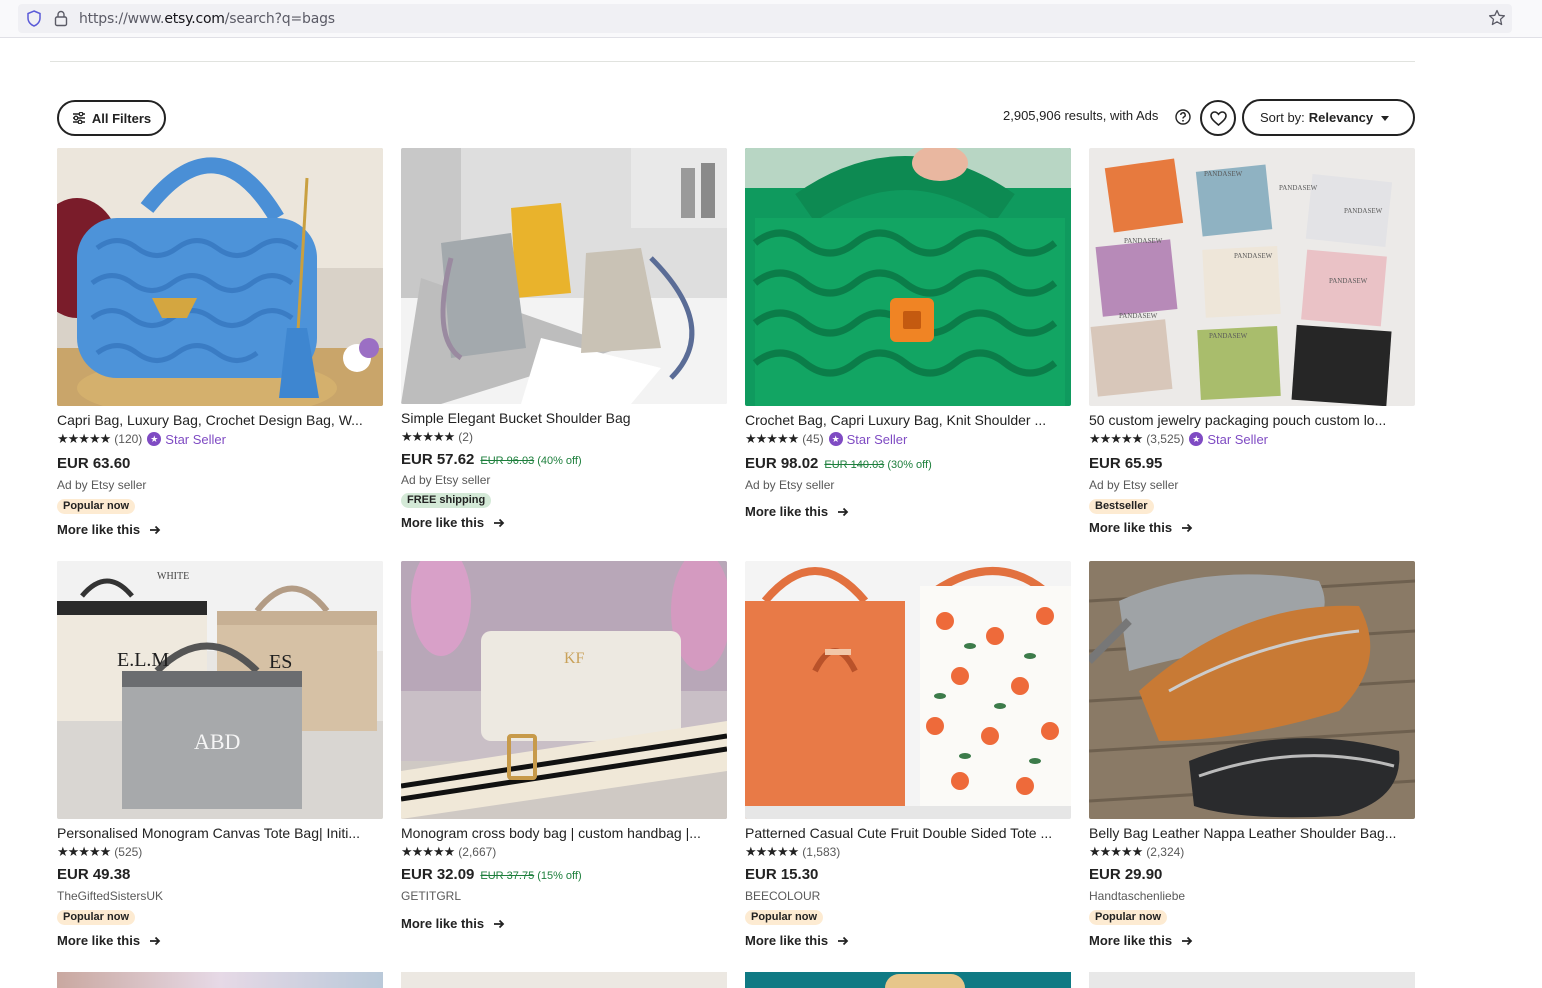  Describe the element at coordinates (559, 876) in the screenshot. I see `discount-percent: (15% off)` at that location.